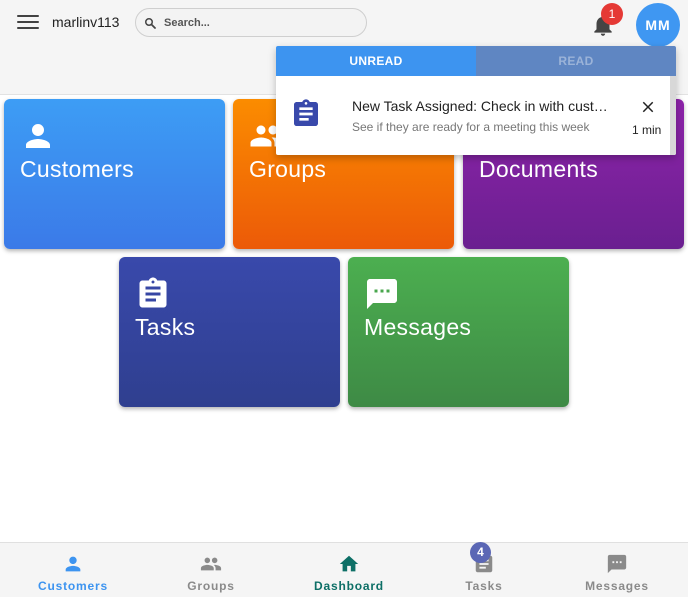  I want to click on tile-label: Groups, so click(288, 169).